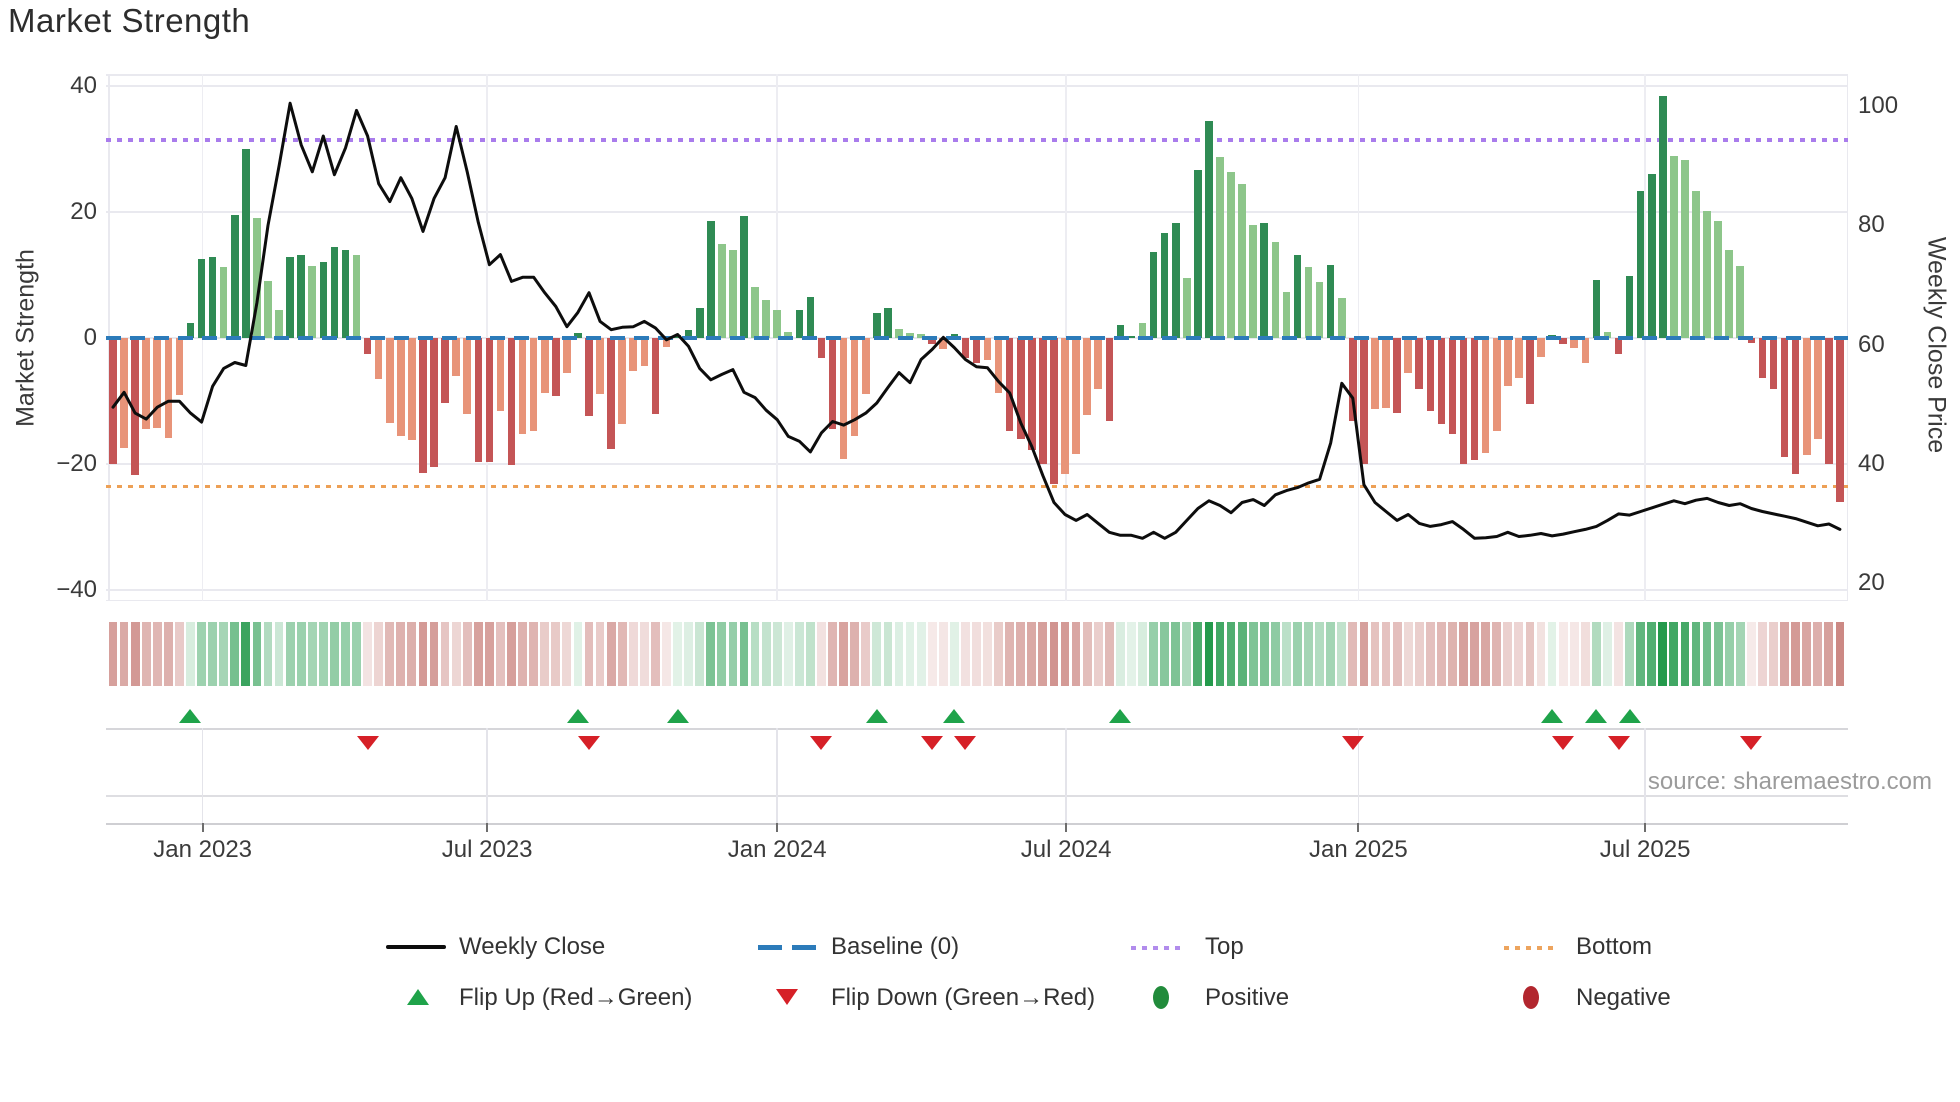  What do you see at coordinates (977, 729) in the screenshot?
I see `marker-panel-gridline` at bounding box center [977, 729].